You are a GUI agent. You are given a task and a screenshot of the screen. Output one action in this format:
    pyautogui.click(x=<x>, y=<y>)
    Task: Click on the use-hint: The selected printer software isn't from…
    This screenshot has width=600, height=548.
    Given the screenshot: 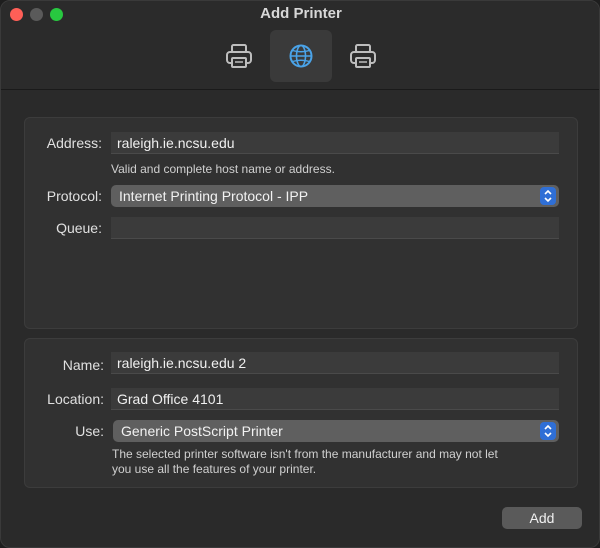 What is the action you would take?
    pyautogui.click(x=305, y=462)
    